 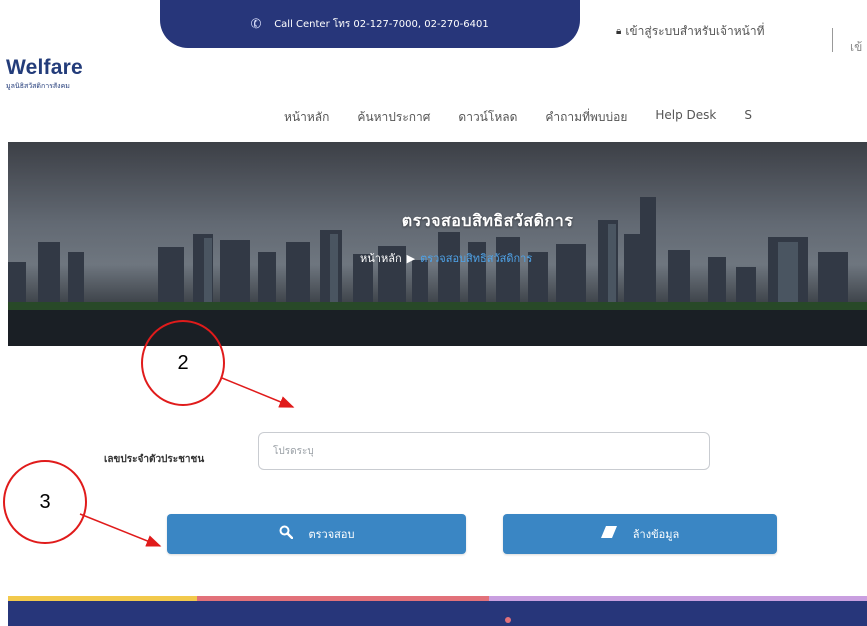 What do you see at coordinates (286, 534) in the screenshot?
I see `search-icon` at bounding box center [286, 534].